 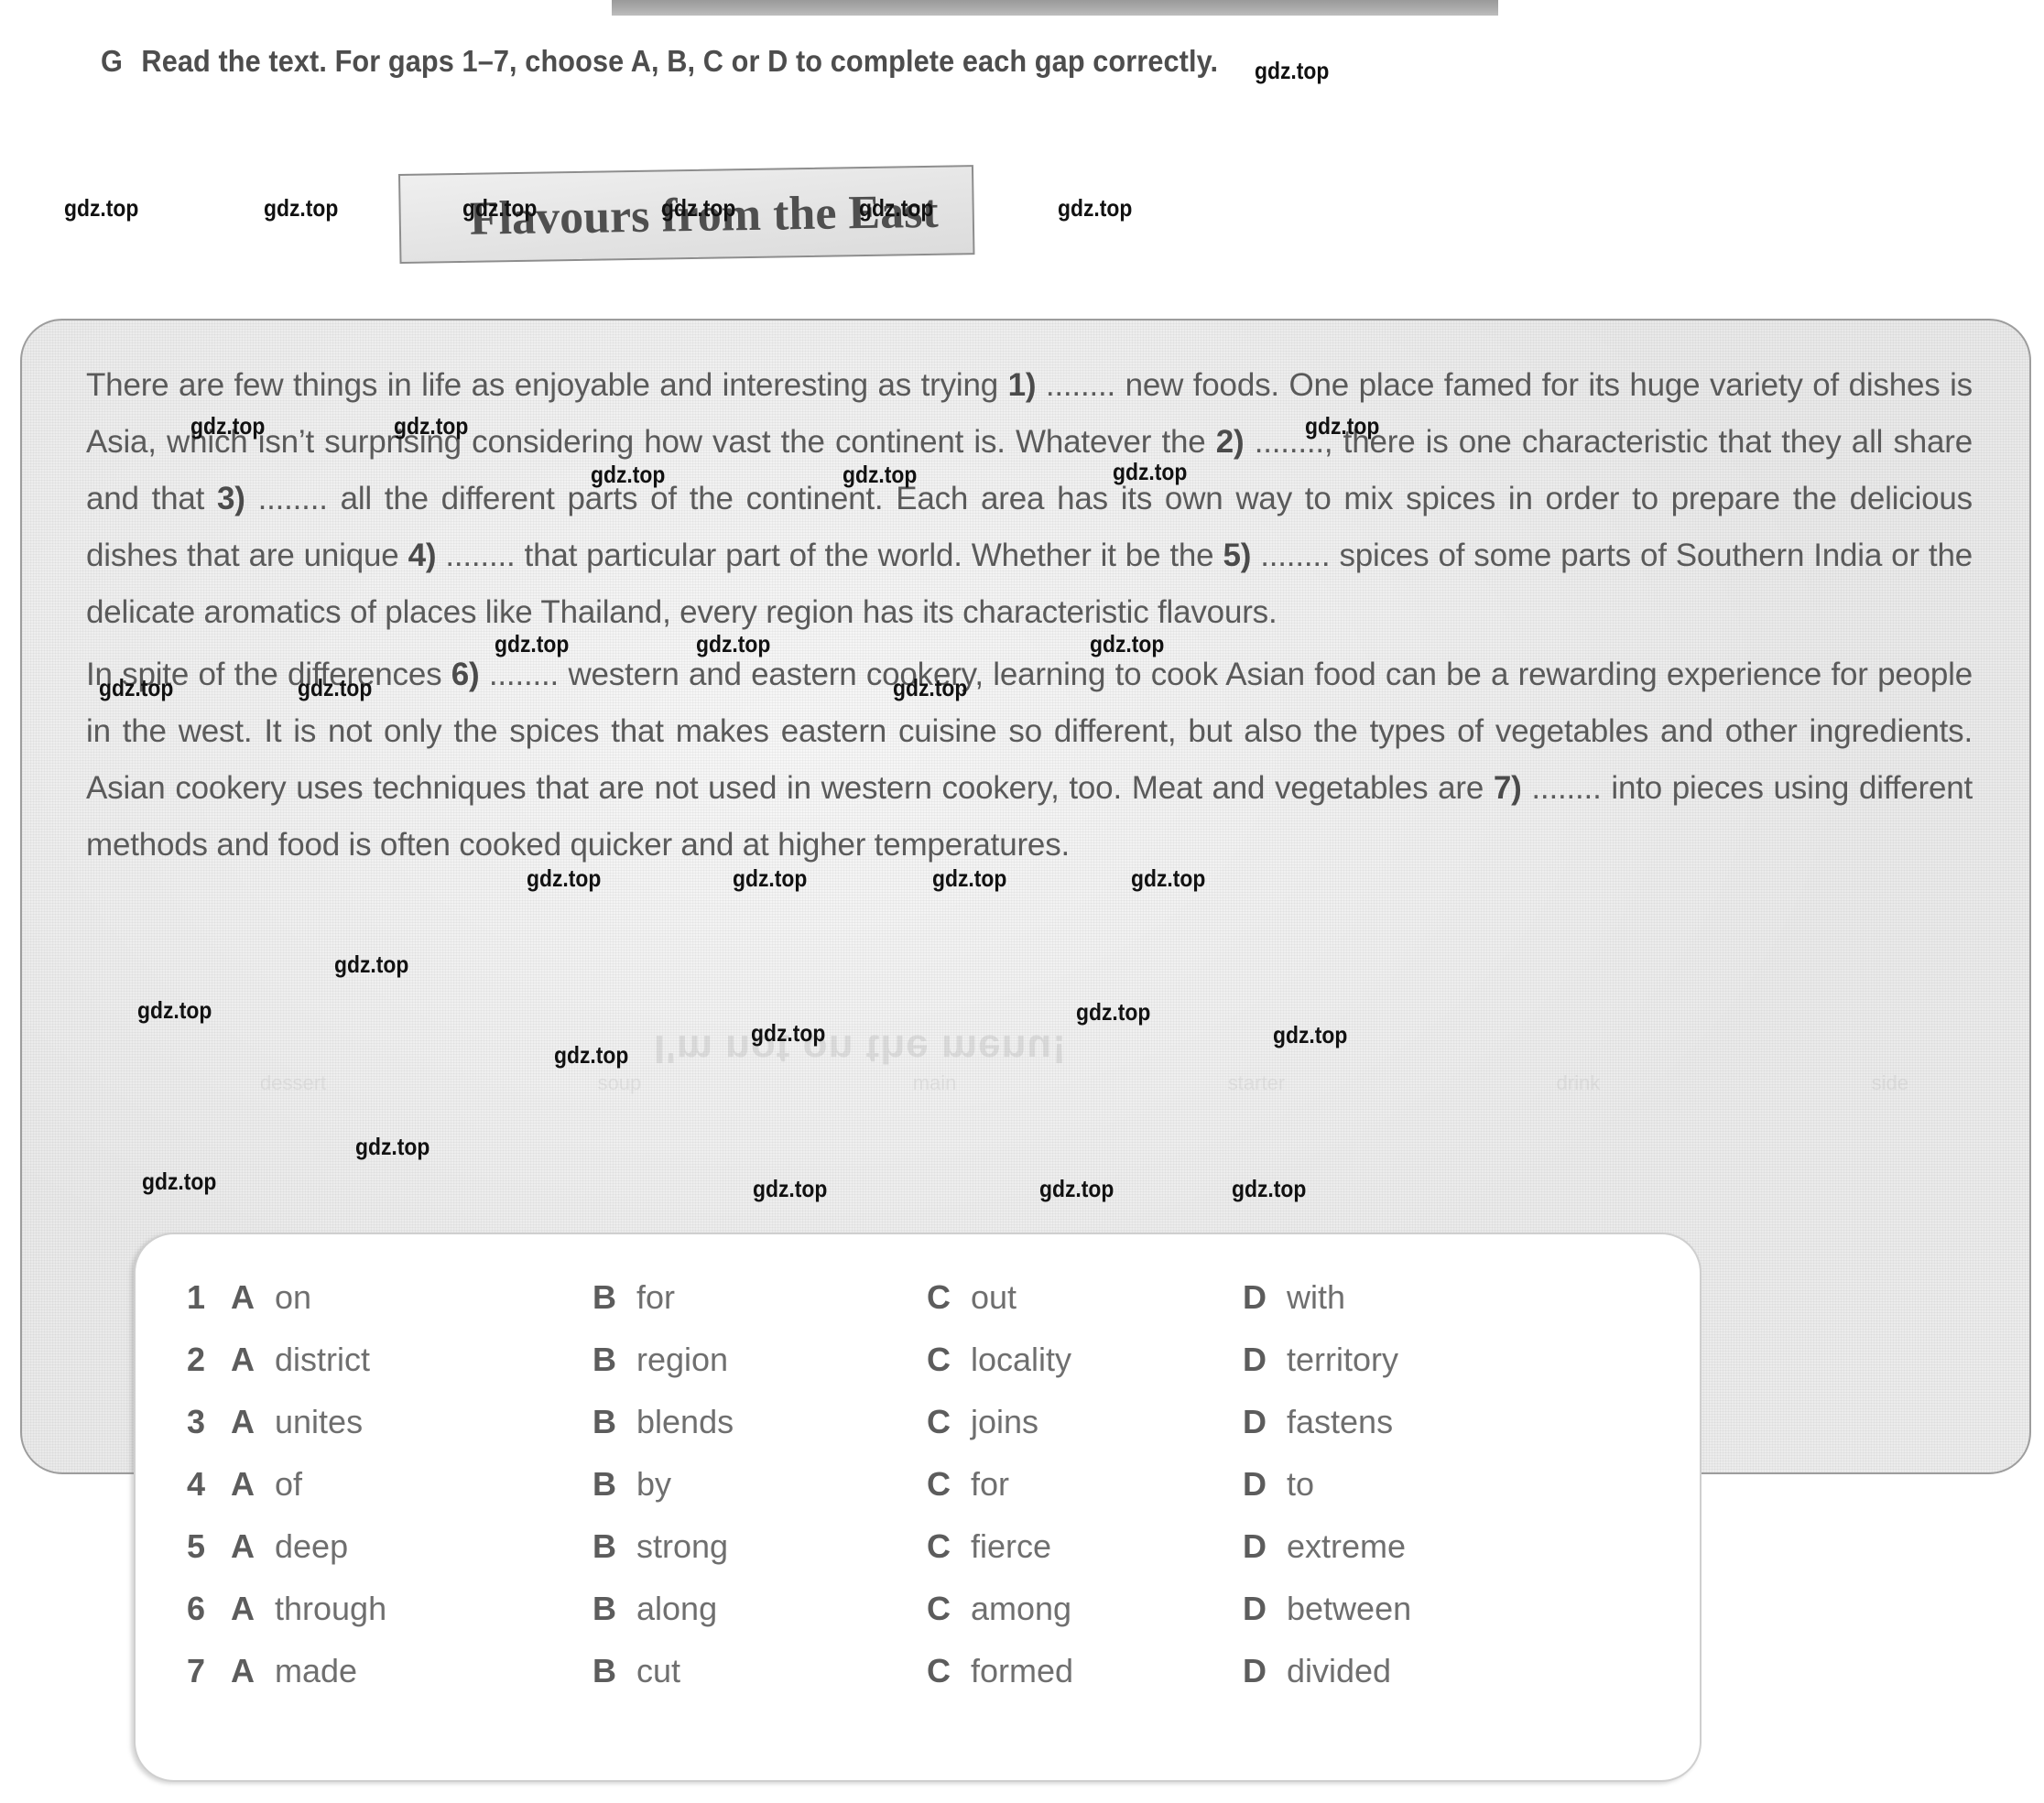 I want to click on option-row-1: 1 Aon Bfor Cout Dwith, so click(x=938, y=1309).